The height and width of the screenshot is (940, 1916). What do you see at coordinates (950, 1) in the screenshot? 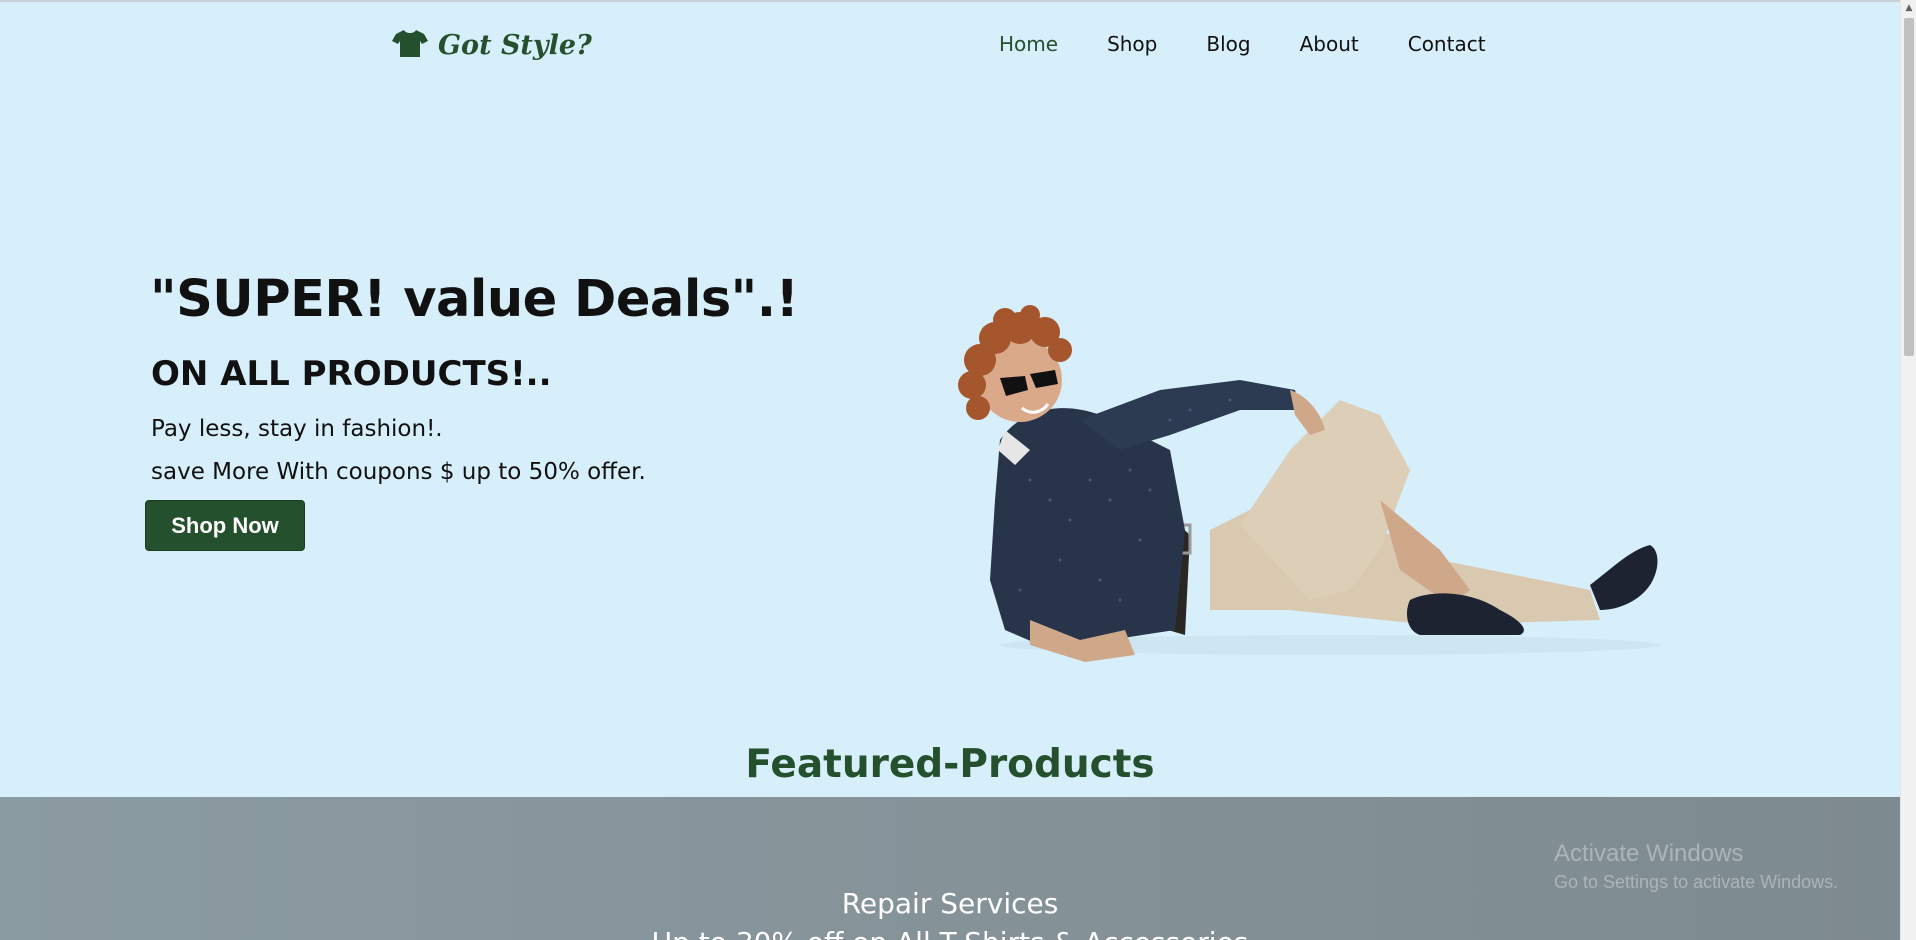
I see `window-top-border` at bounding box center [950, 1].